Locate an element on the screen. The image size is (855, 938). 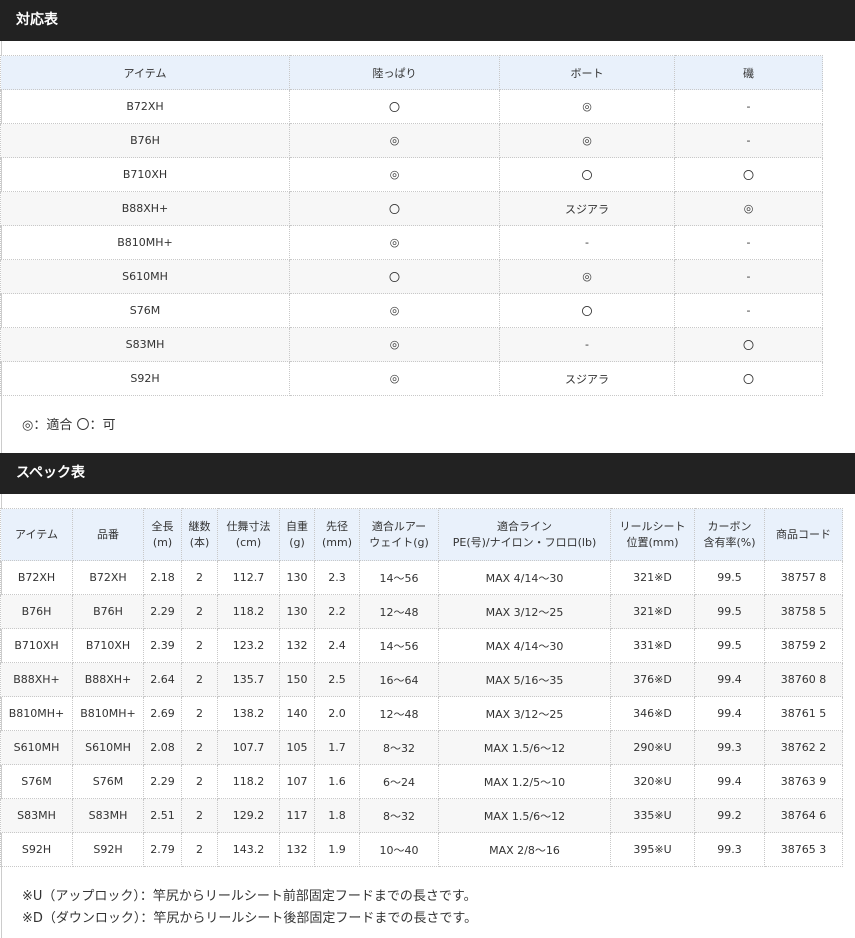
table-cell: 129.2 is located at coordinates (248, 815).